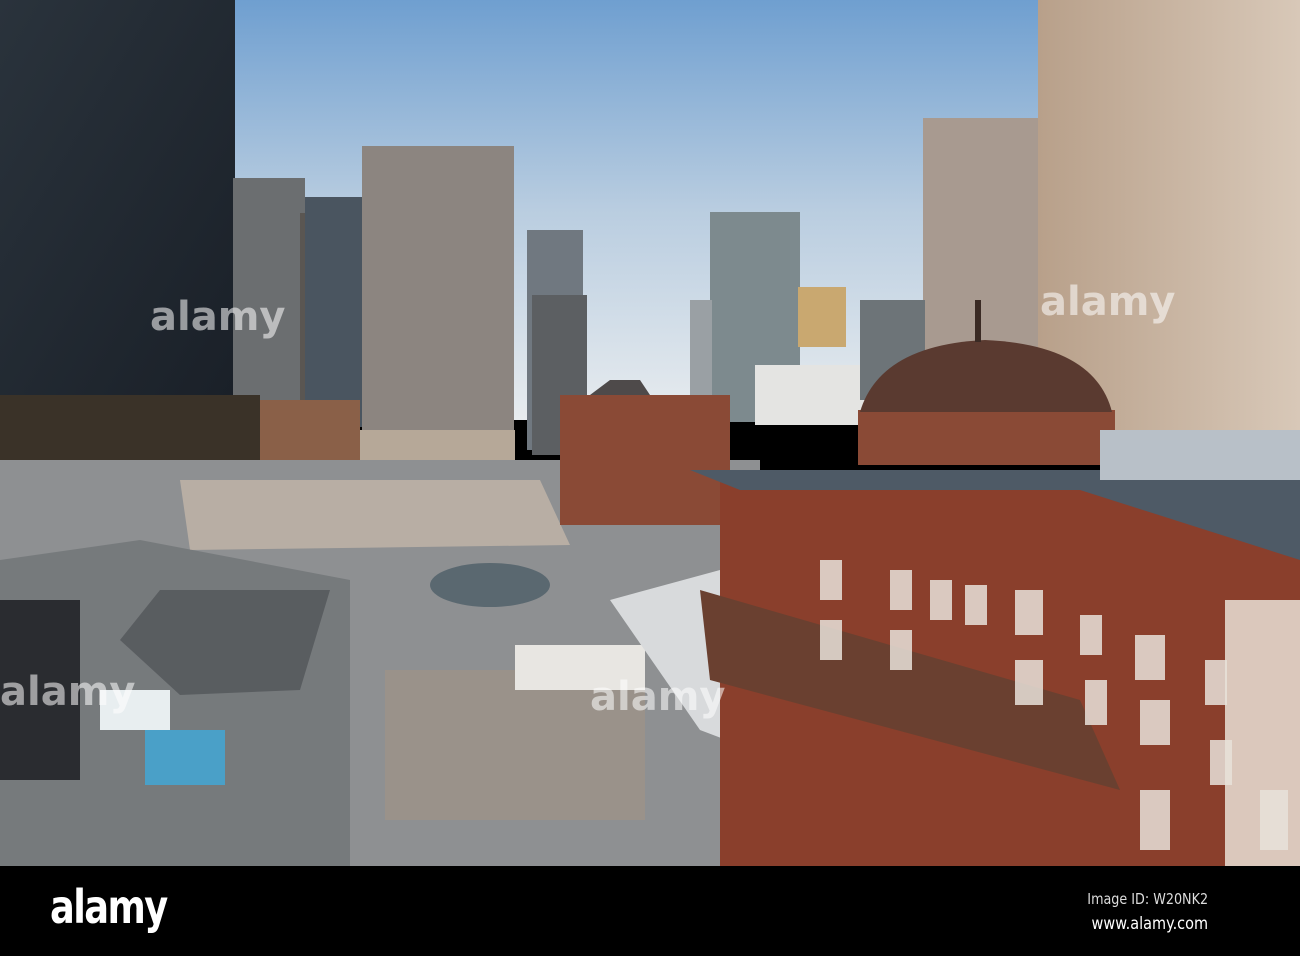  Describe the element at coordinates (109, 907) in the screenshot. I see `alamy-logo: alamy` at that location.